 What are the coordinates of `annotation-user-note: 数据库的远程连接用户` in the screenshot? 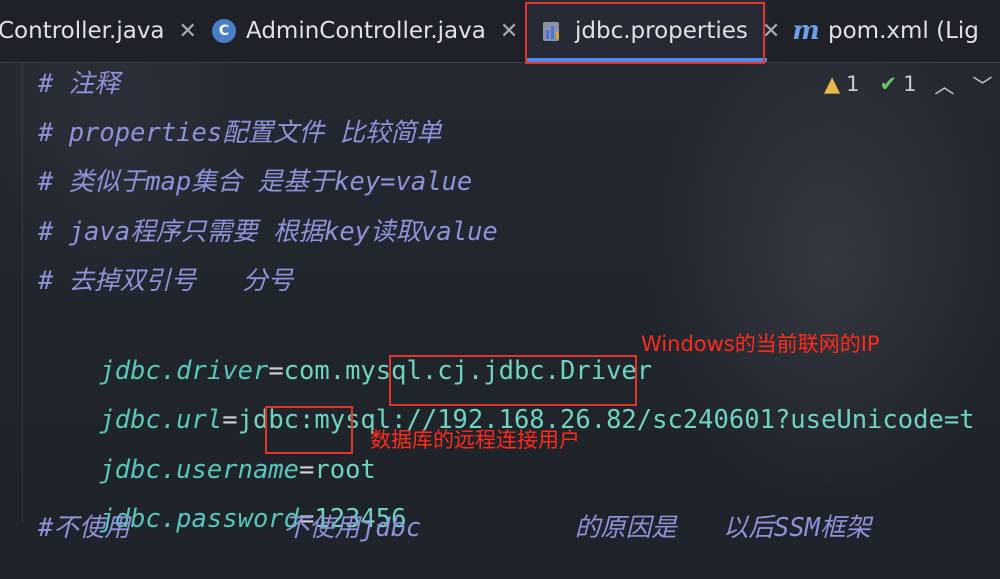 It's located at (475, 440).